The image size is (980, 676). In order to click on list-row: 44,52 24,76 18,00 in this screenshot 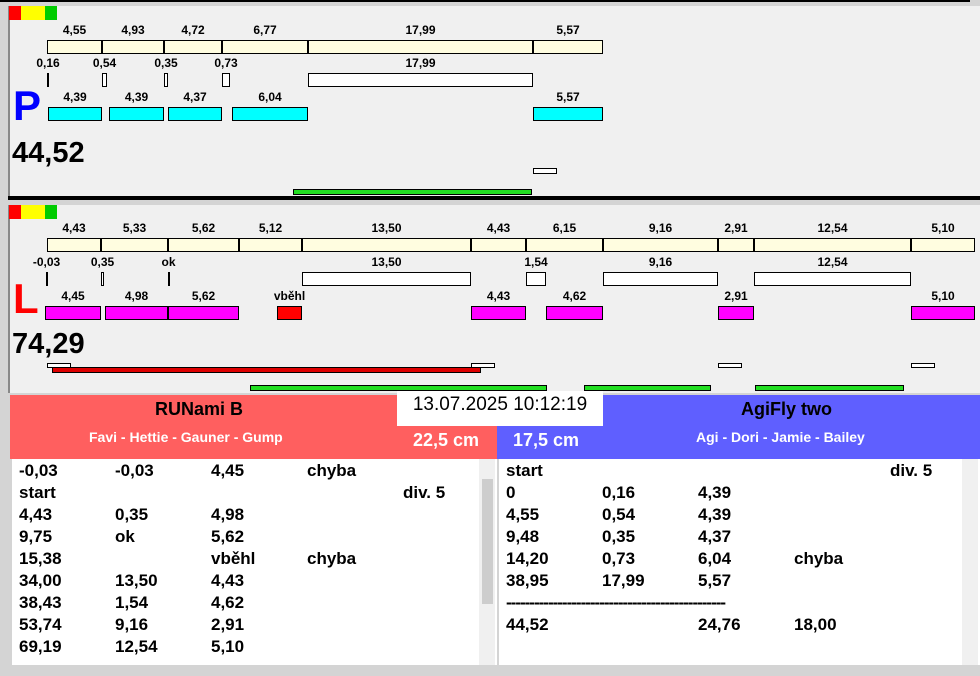, I will do `click(729, 626)`.